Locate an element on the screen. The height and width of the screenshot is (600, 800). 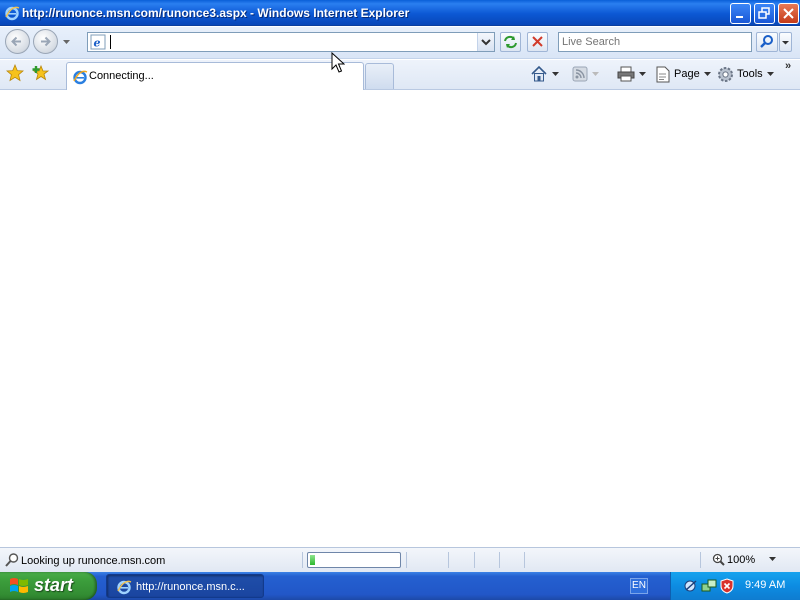
back-button is located at coordinates (17, 41).